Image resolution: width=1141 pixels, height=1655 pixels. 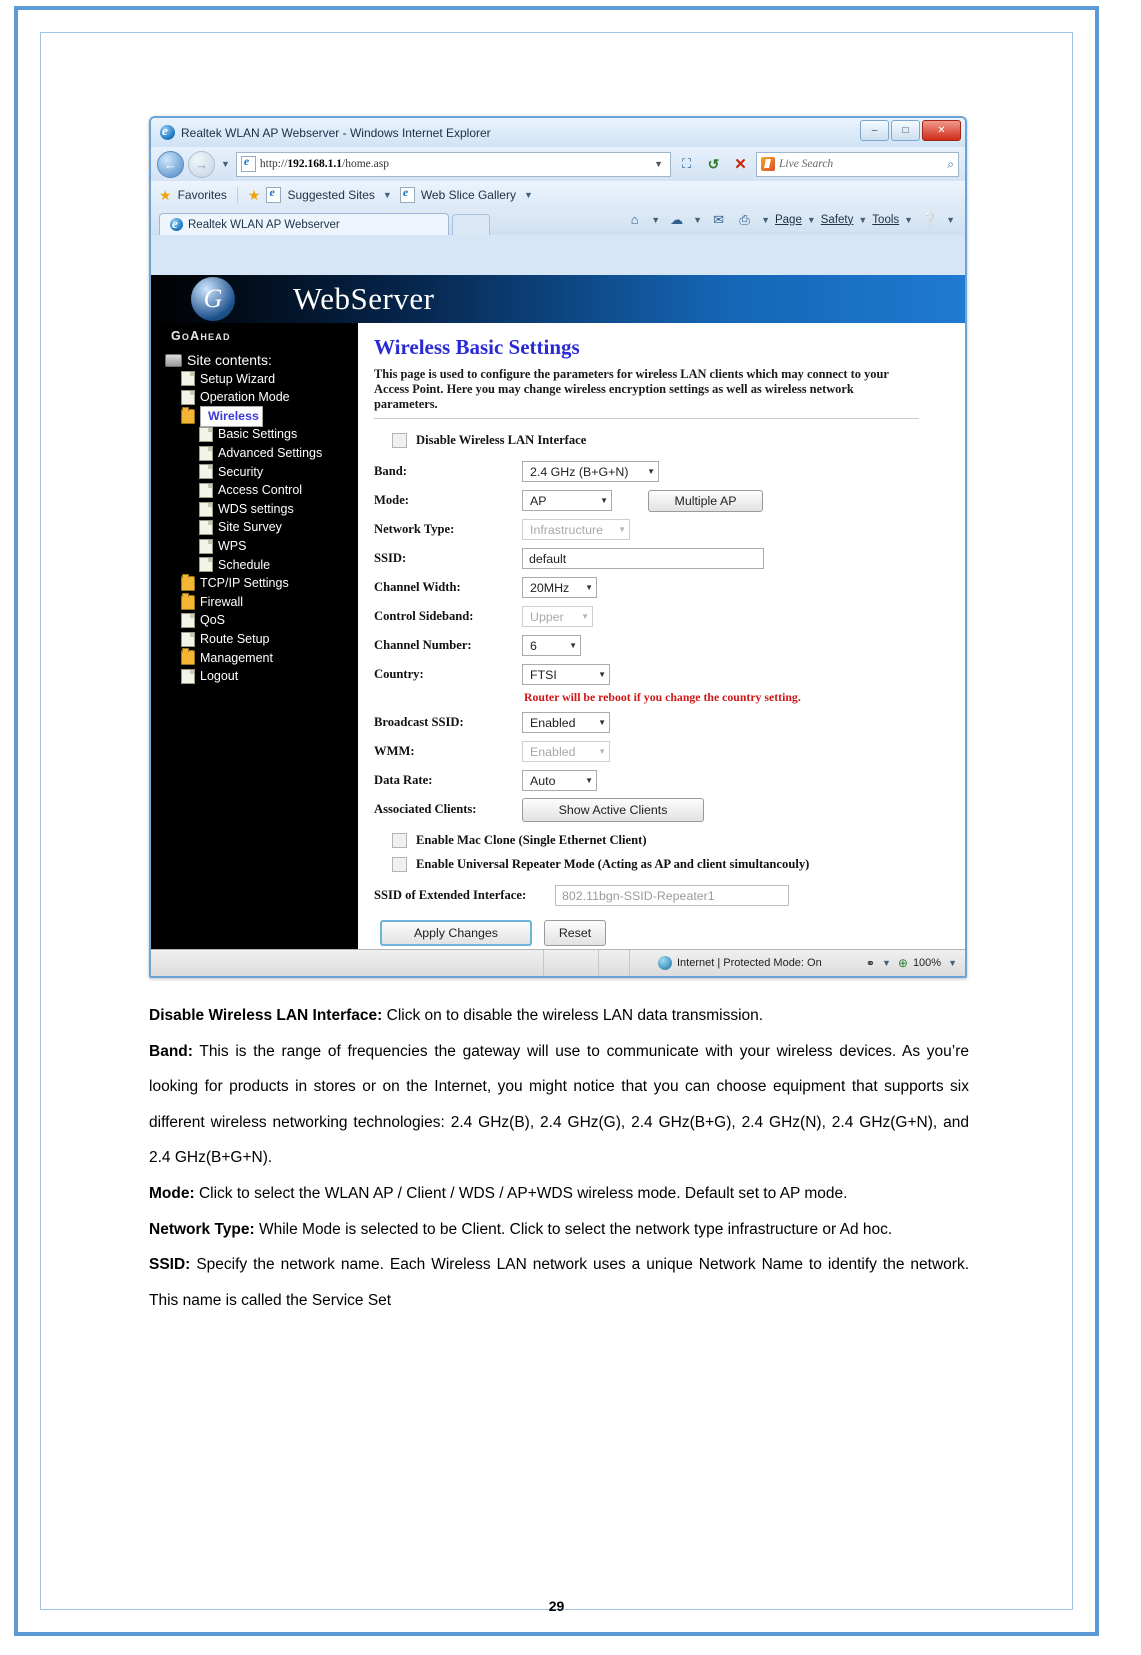 I want to click on sidebar-item-wps: WPS, so click(x=254, y=546).